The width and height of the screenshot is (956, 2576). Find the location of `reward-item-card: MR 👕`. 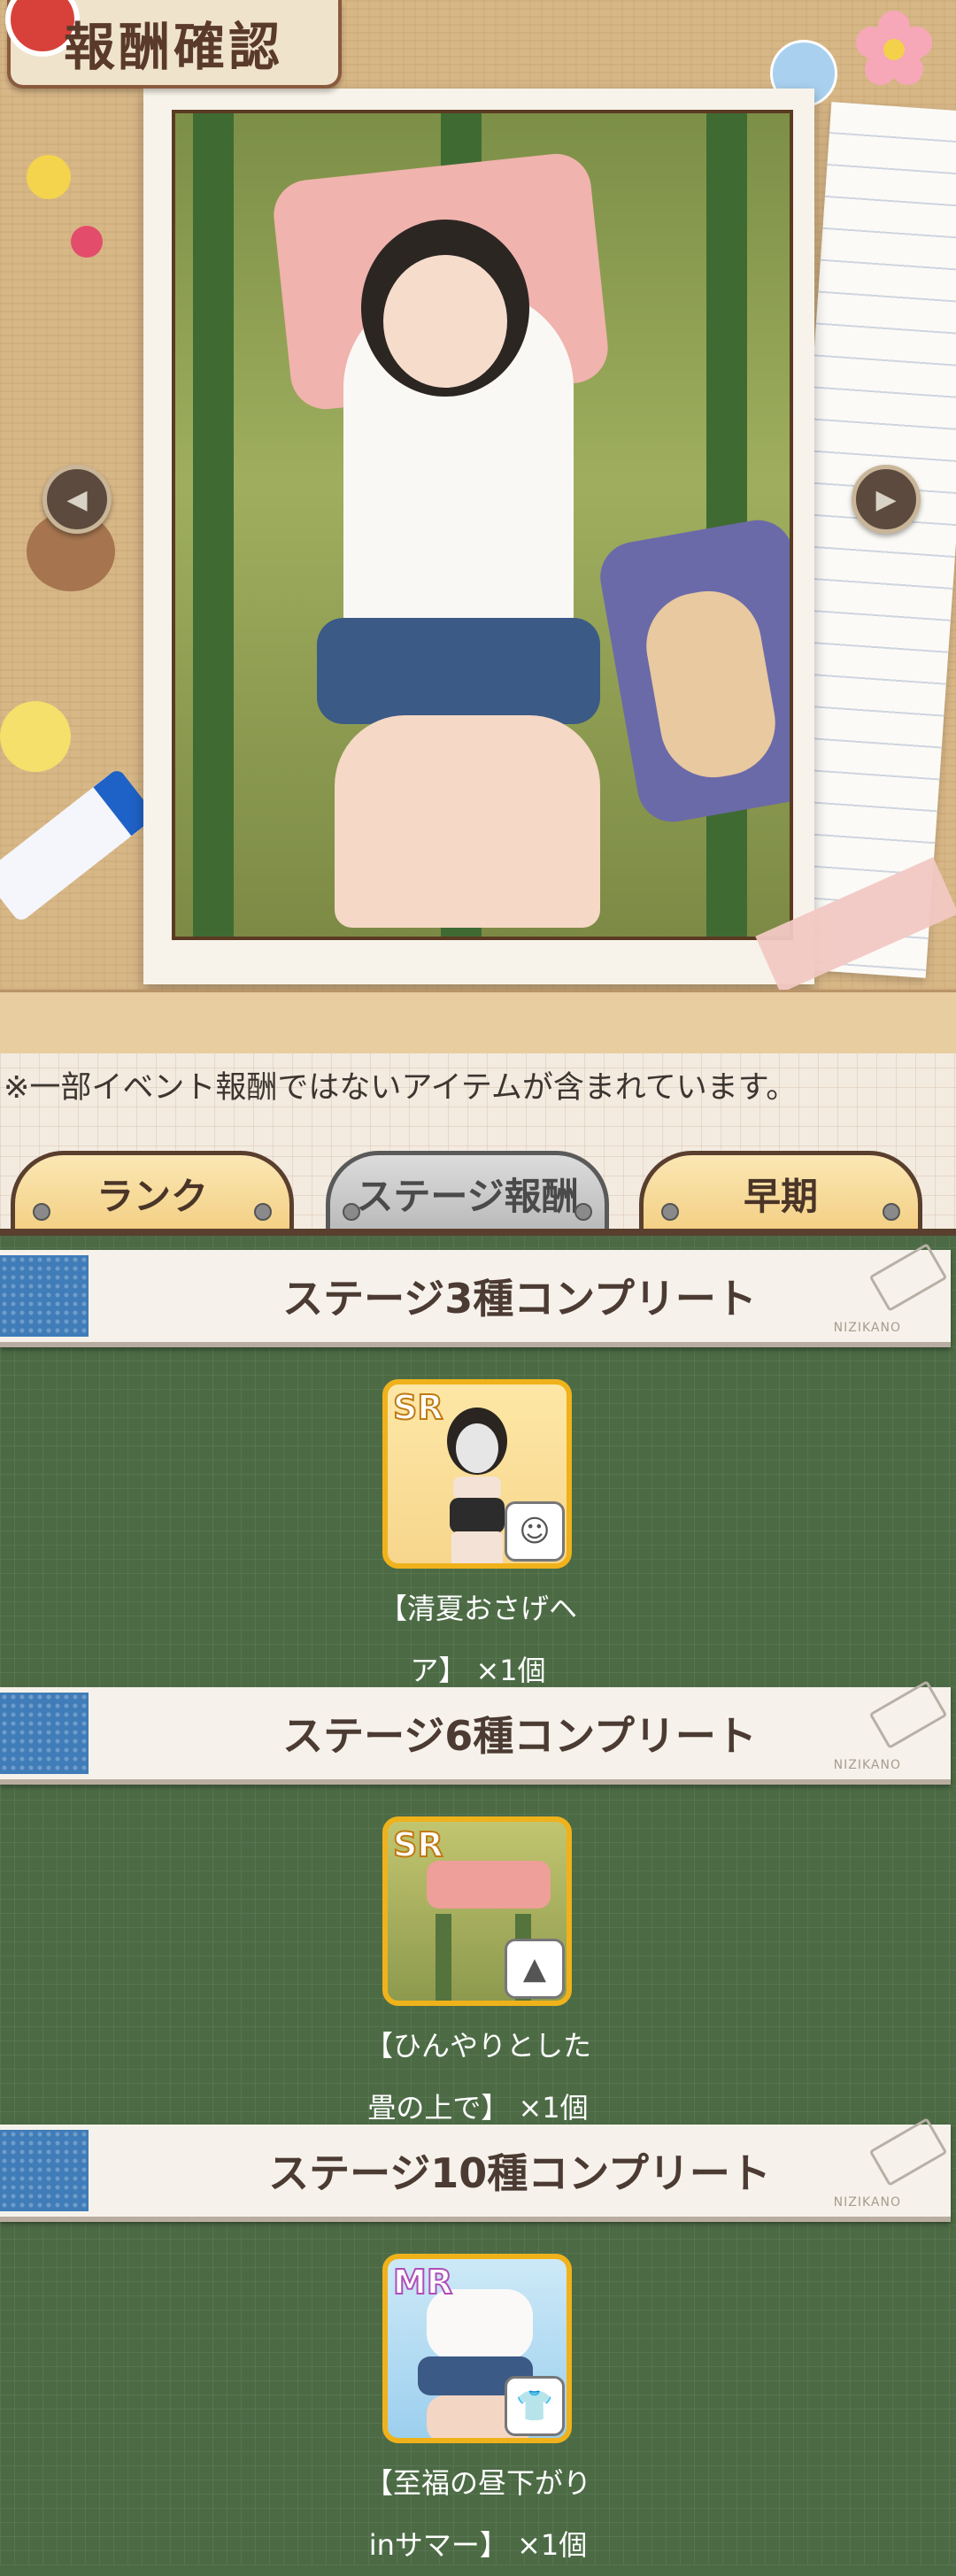

reward-item-card: MR 👕 is located at coordinates (477, 2348).